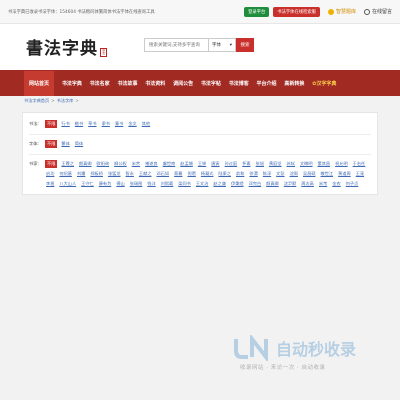 Image resolution: width=400 pixels, height=400 pixels. I want to click on author-option: 张猛龙, so click(114, 174).